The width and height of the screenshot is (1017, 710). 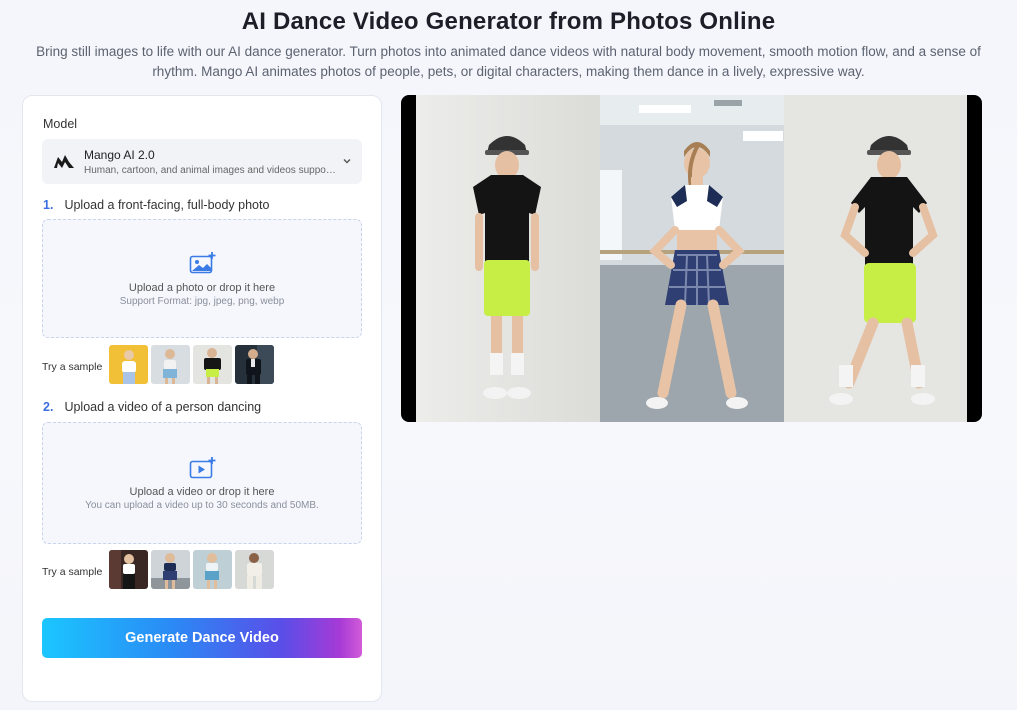 What do you see at coordinates (347, 161) in the screenshot?
I see `chevron-down-icon` at bounding box center [347, 161].